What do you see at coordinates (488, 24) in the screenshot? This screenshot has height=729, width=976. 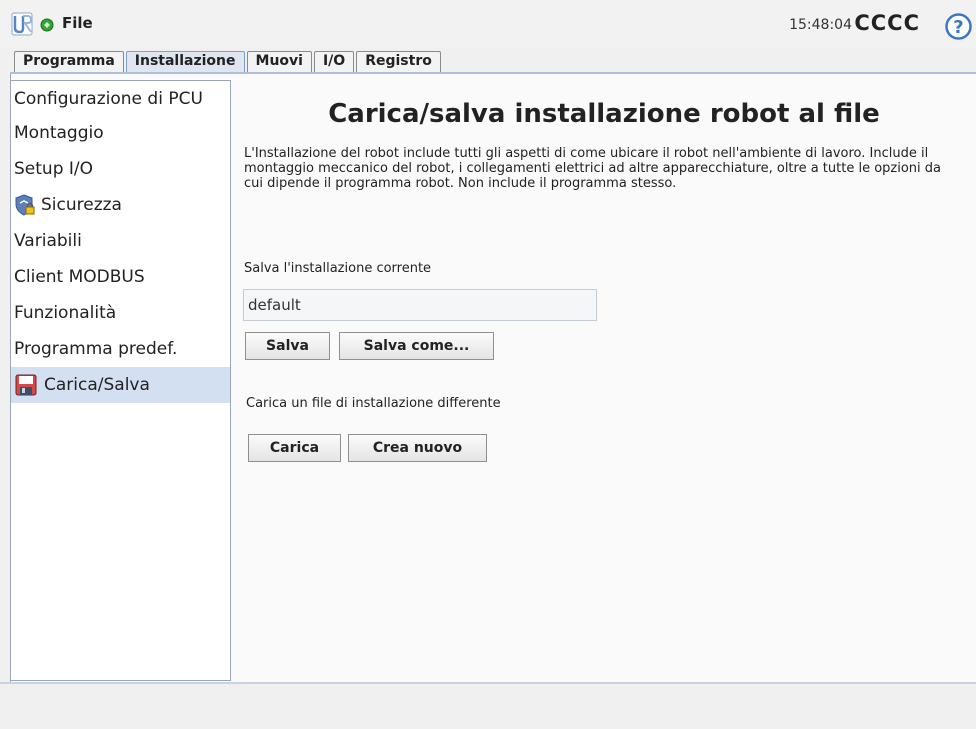 I see `top-bar: File 15:48:04 CCCC ?` at bounding box center [488, 24].